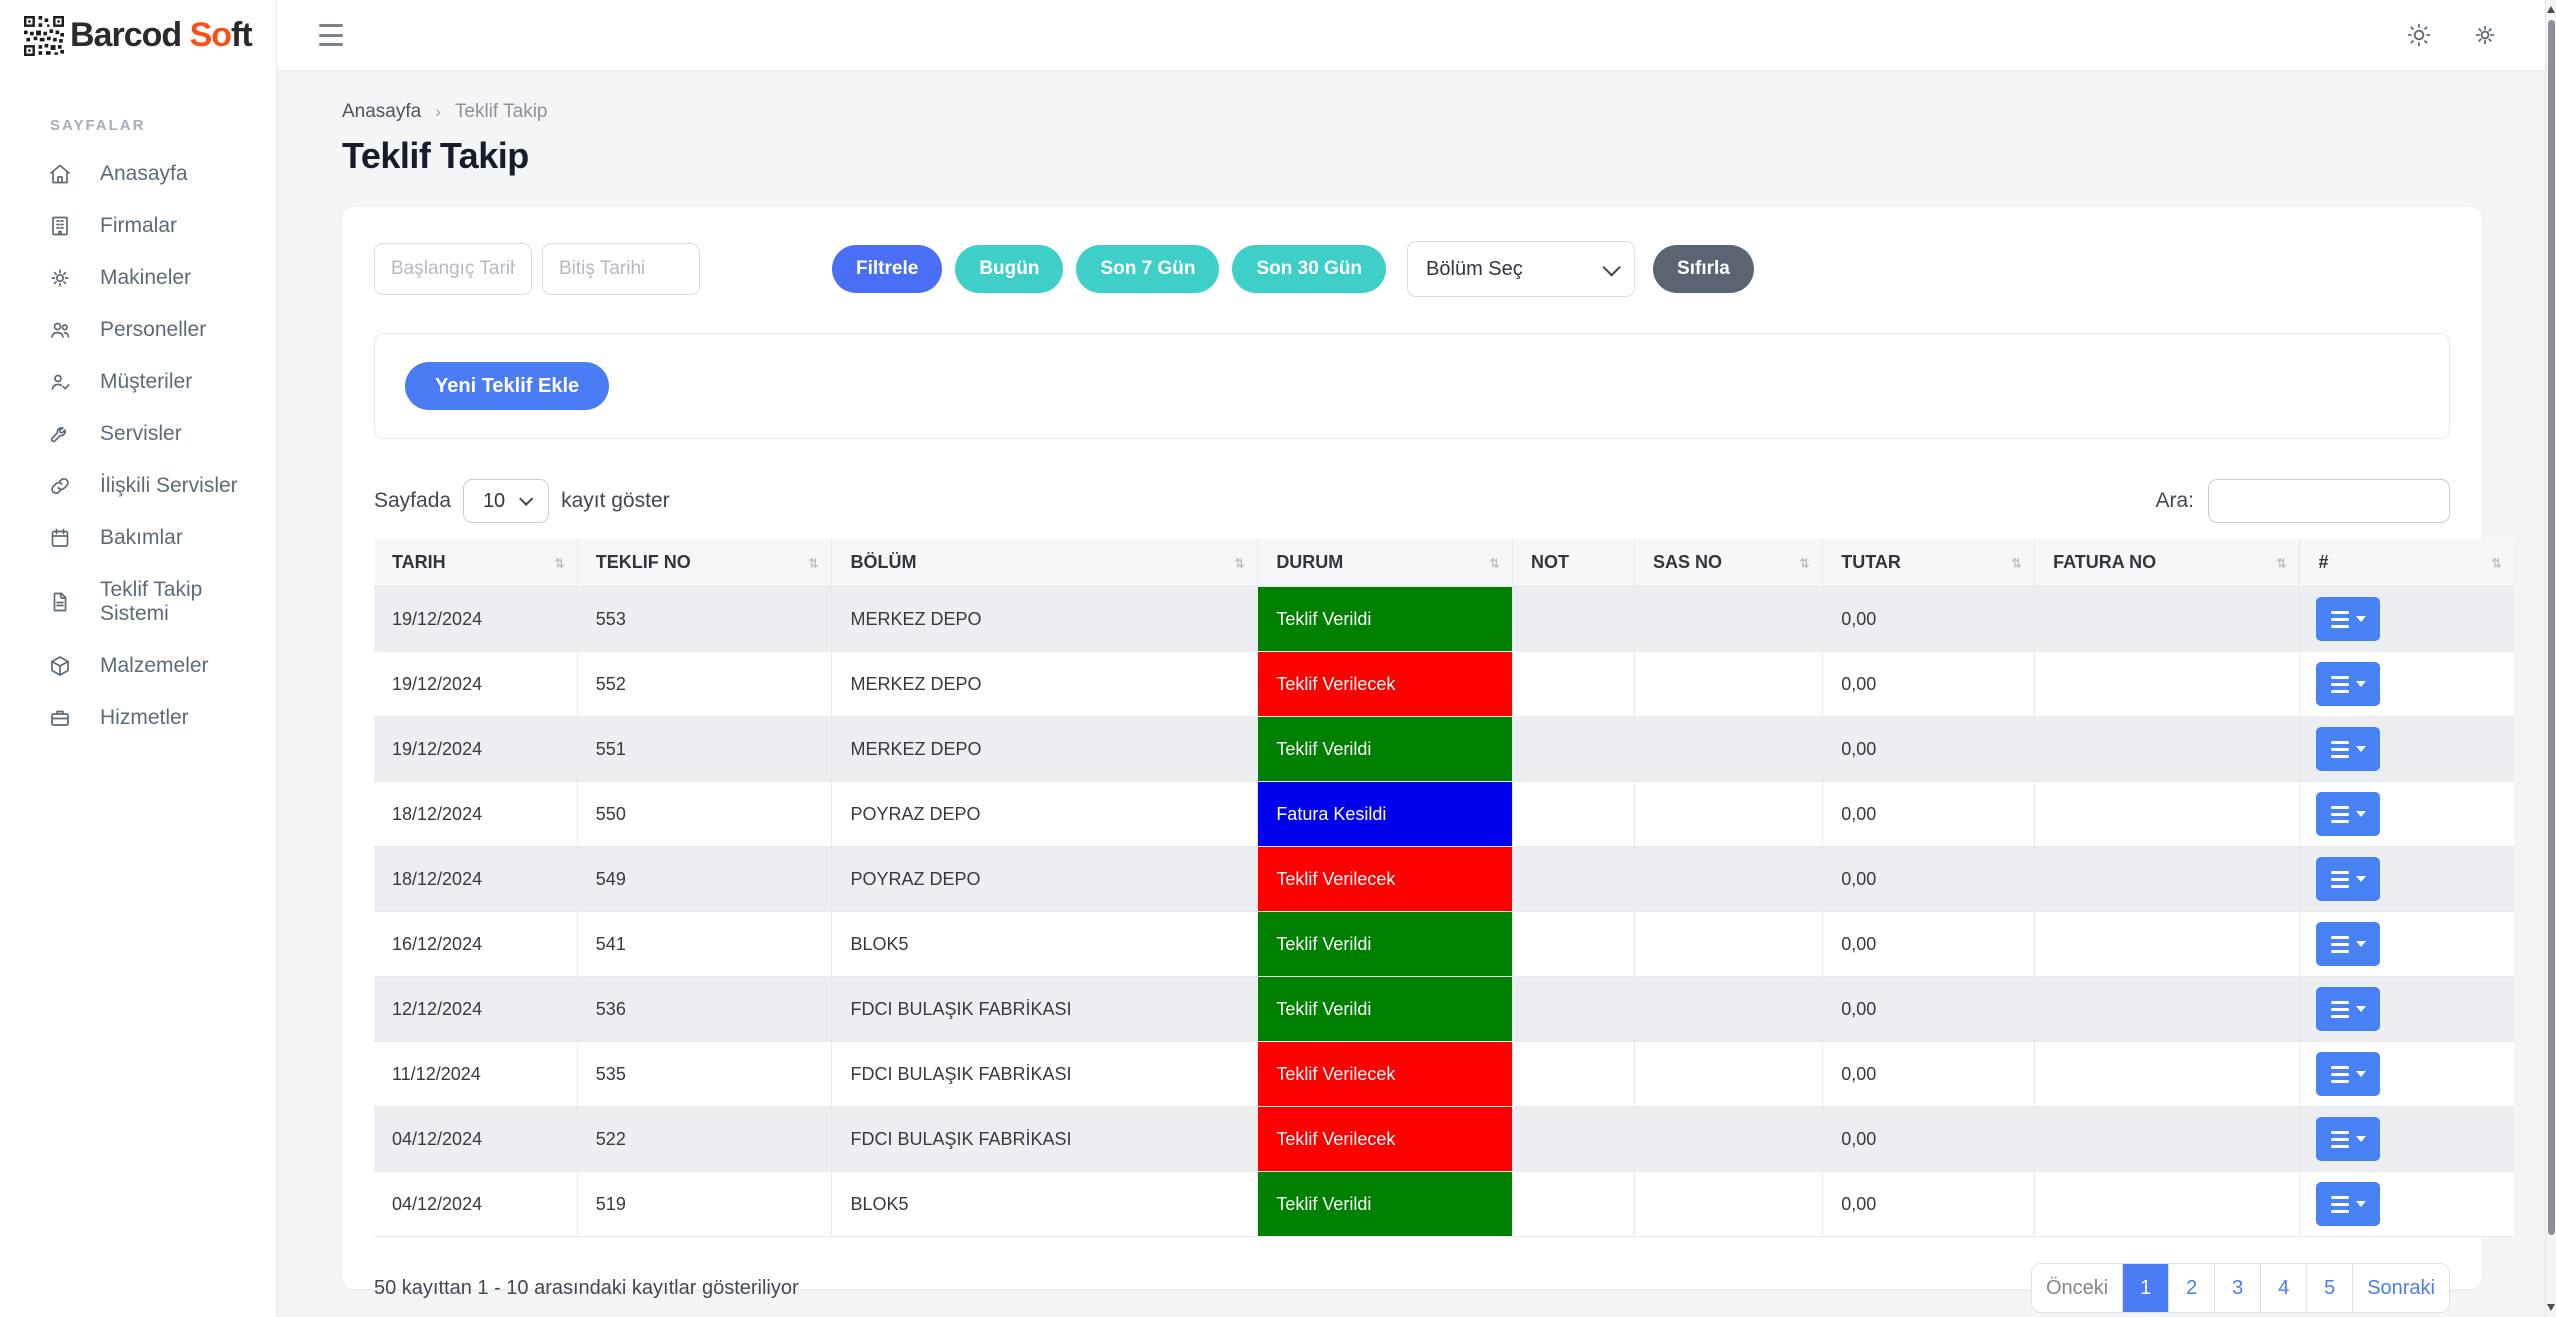  Describe the element at coordinates (60, 382) in the screenshot. I see `user-check-icon` at that location.